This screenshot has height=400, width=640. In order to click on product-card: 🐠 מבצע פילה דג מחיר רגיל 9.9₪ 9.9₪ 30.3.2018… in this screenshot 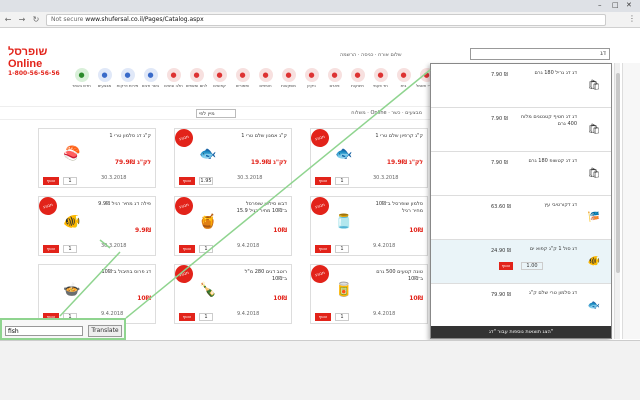, I will do `click(96, 225)`.